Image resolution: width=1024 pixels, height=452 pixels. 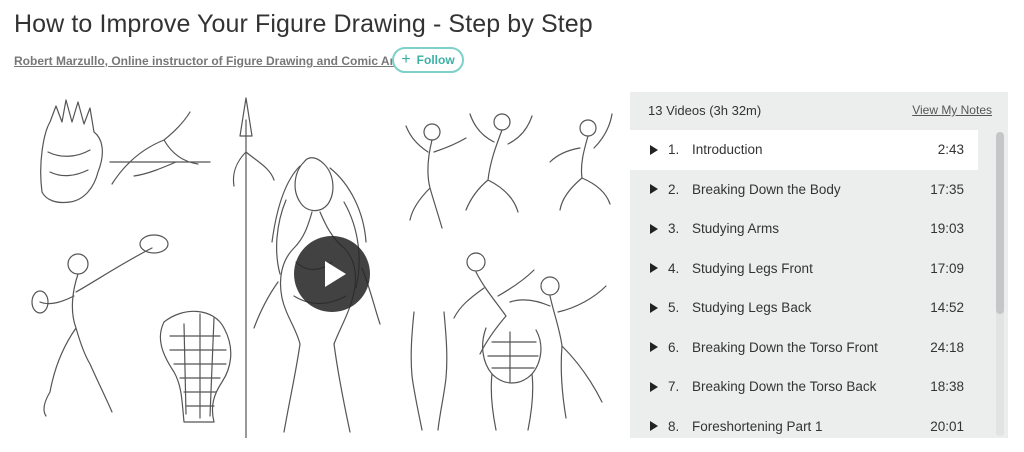 I want to click on lesson-duration: 2:43, so click(x=950, y=150).